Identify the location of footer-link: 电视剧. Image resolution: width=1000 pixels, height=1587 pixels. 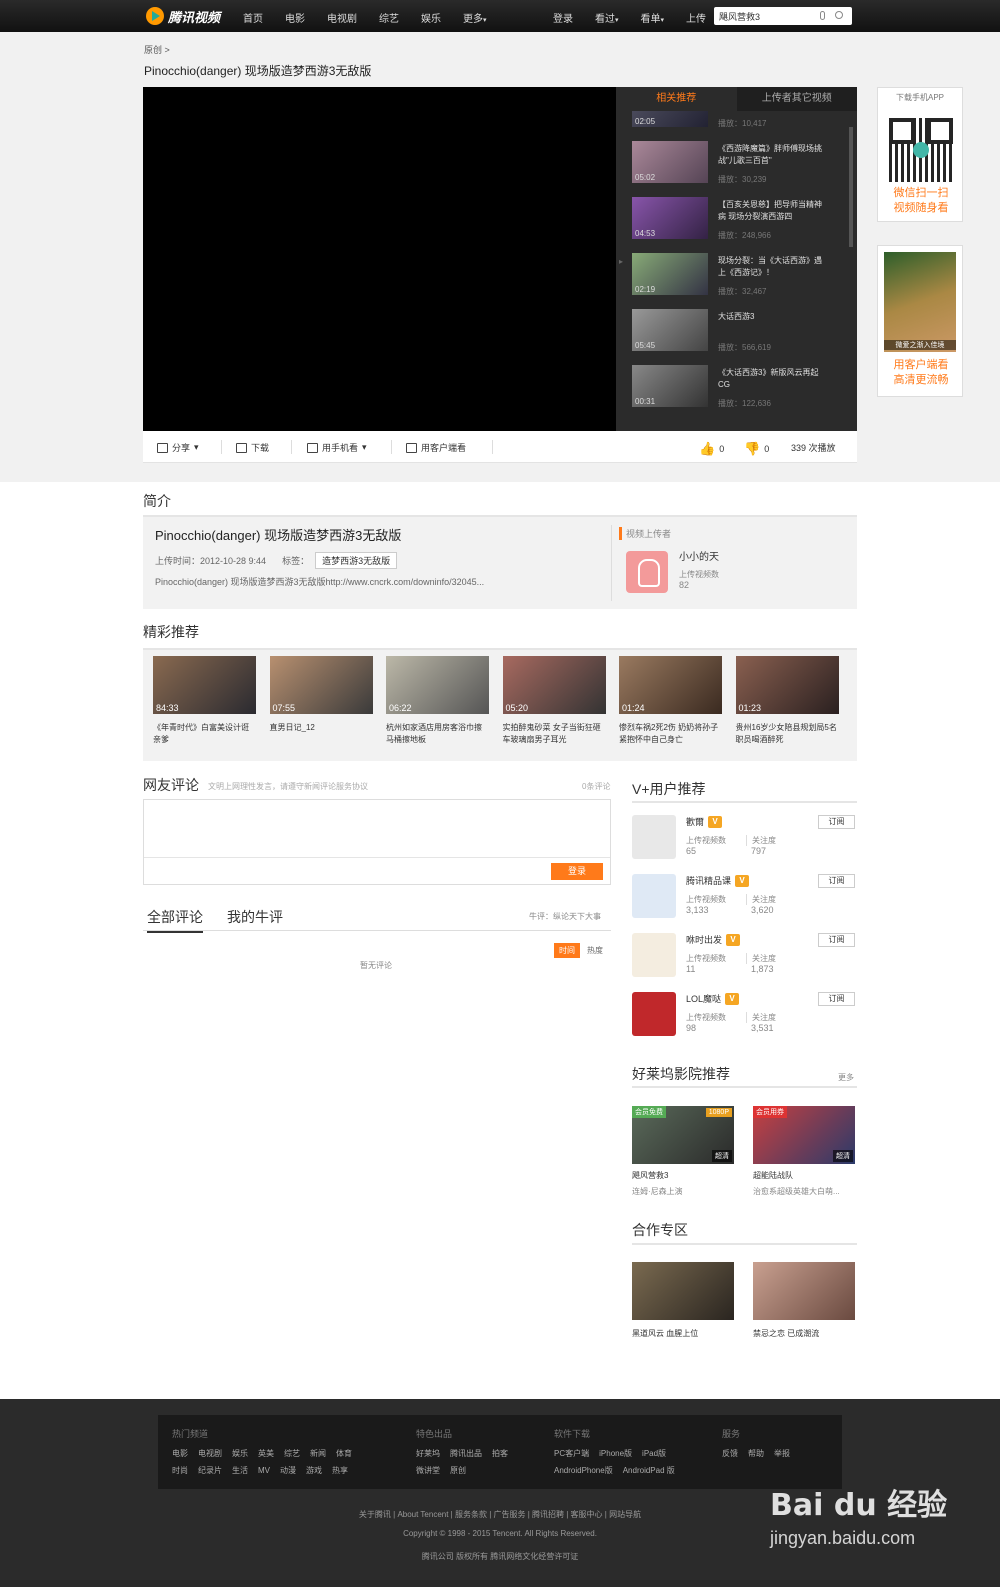
(210, 1453).